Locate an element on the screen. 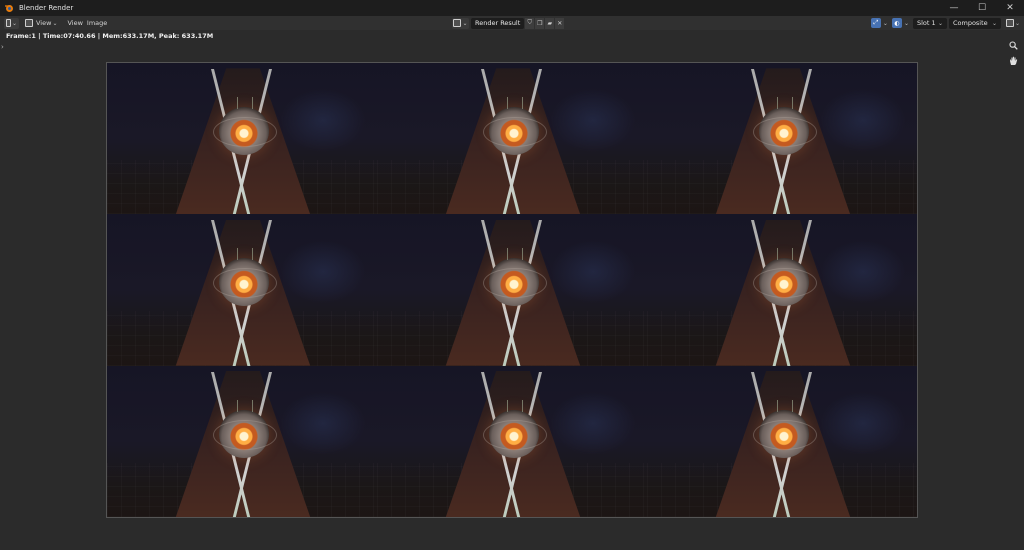  blender-logo-icon is located at coordinates (9, 8).